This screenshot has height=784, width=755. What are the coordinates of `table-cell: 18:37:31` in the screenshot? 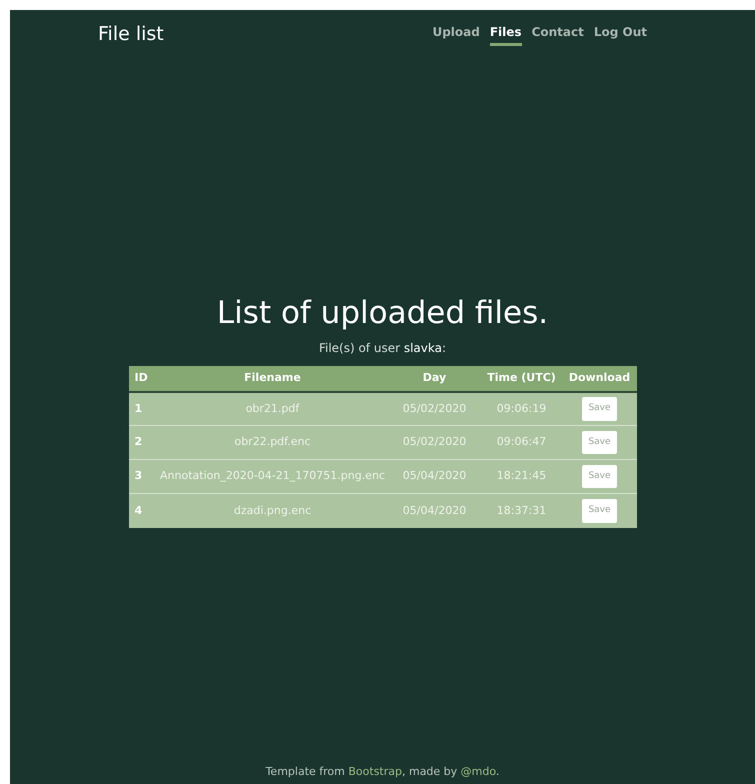 It's located at (521, 511).